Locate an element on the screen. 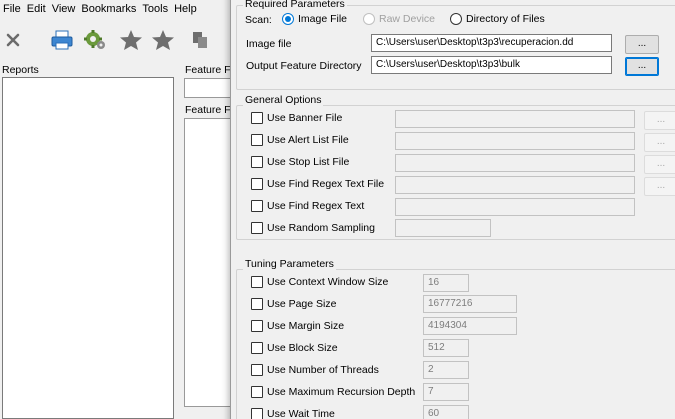  menu-file: File is located at coordinates (12, 9).